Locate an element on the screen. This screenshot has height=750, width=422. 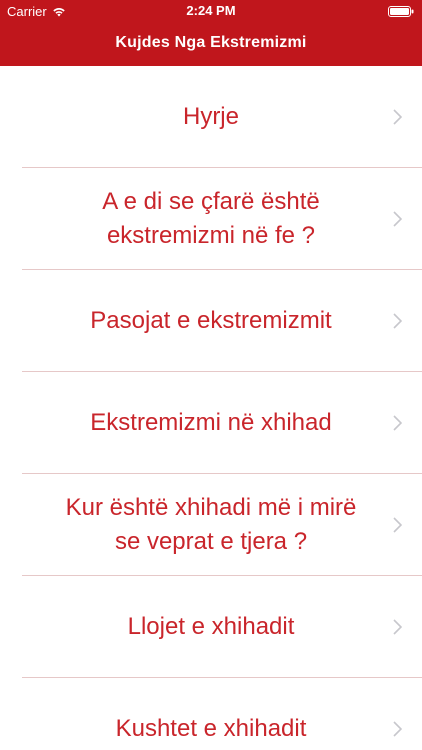
clock: 2:24 PM is located at coordinates (211, 10).